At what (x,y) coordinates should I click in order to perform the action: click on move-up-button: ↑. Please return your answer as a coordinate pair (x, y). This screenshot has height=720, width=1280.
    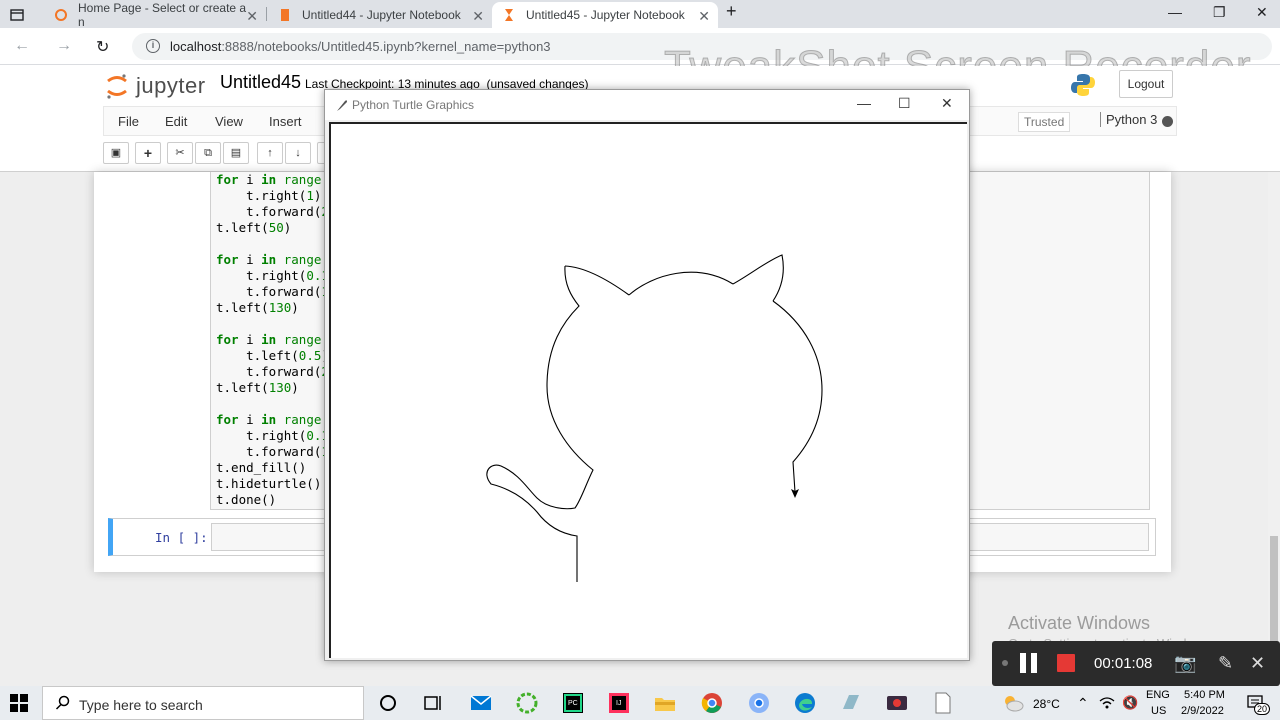
    Looking at the image, I should click on (270, 153).